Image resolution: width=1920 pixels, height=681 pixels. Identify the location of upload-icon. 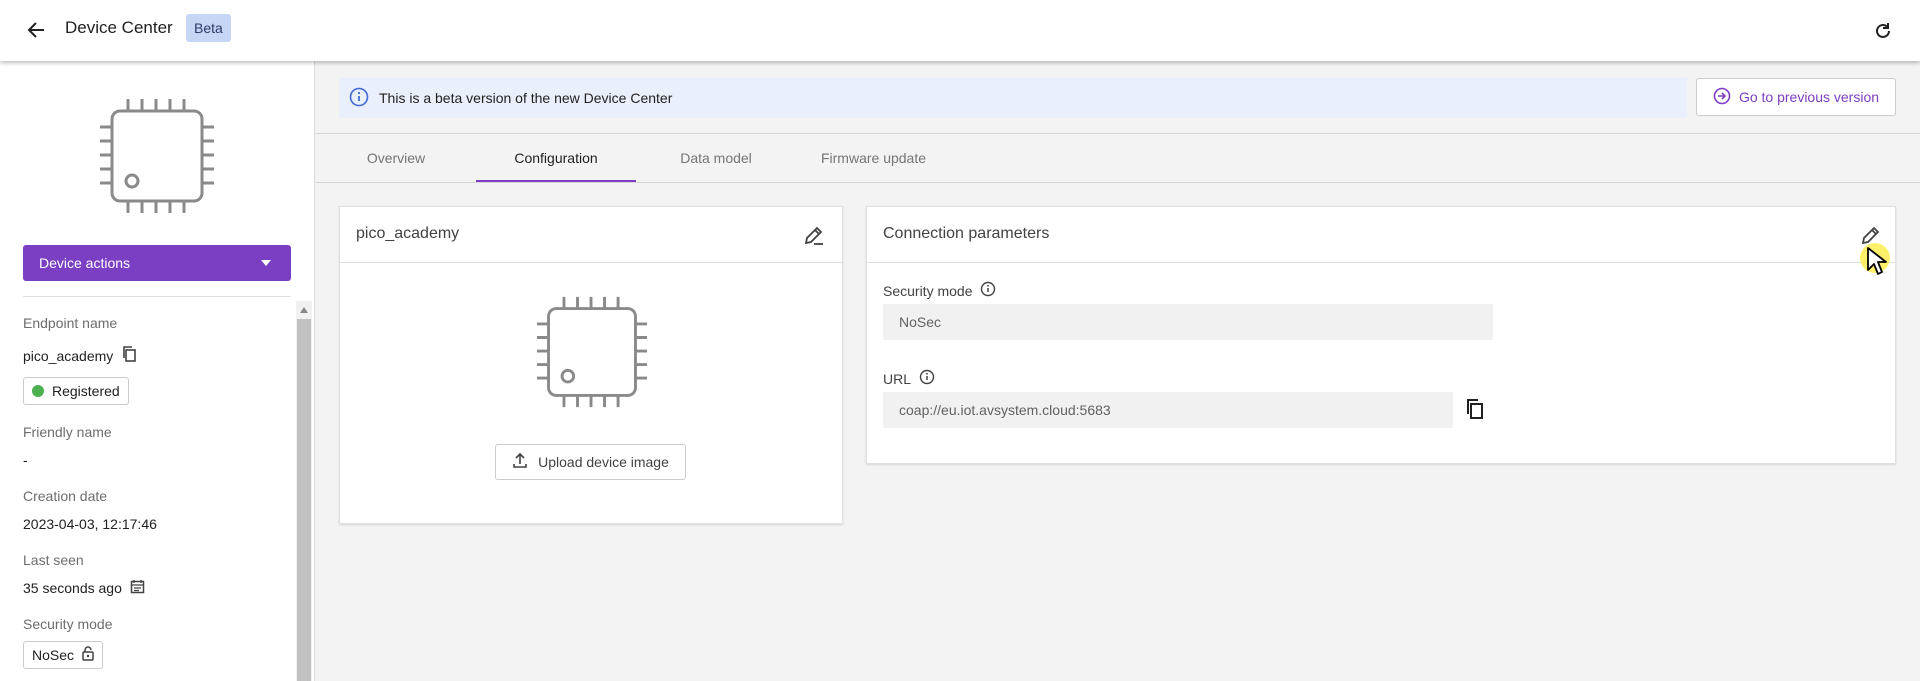
(520, 462).